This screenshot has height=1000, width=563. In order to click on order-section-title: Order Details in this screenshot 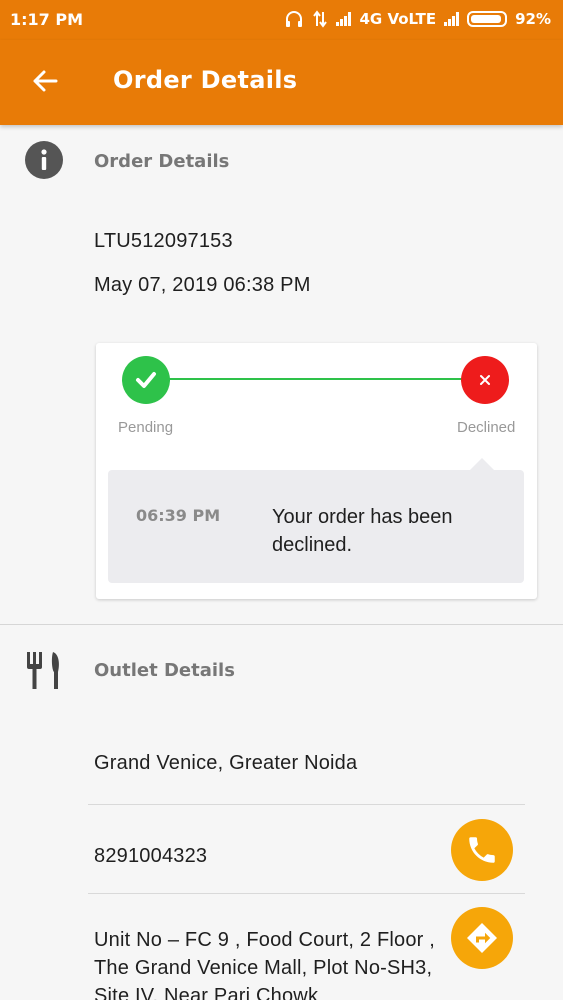, I will do `click(162, 161)`.